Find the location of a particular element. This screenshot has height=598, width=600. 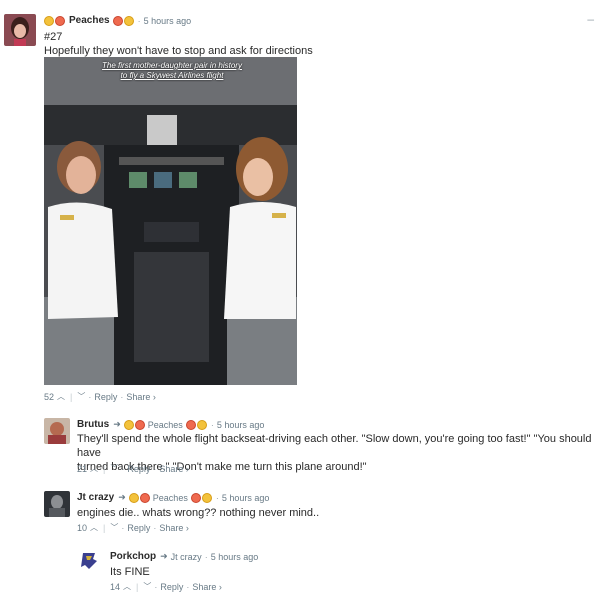

username: Peaches is located at coordinates (89, 20).